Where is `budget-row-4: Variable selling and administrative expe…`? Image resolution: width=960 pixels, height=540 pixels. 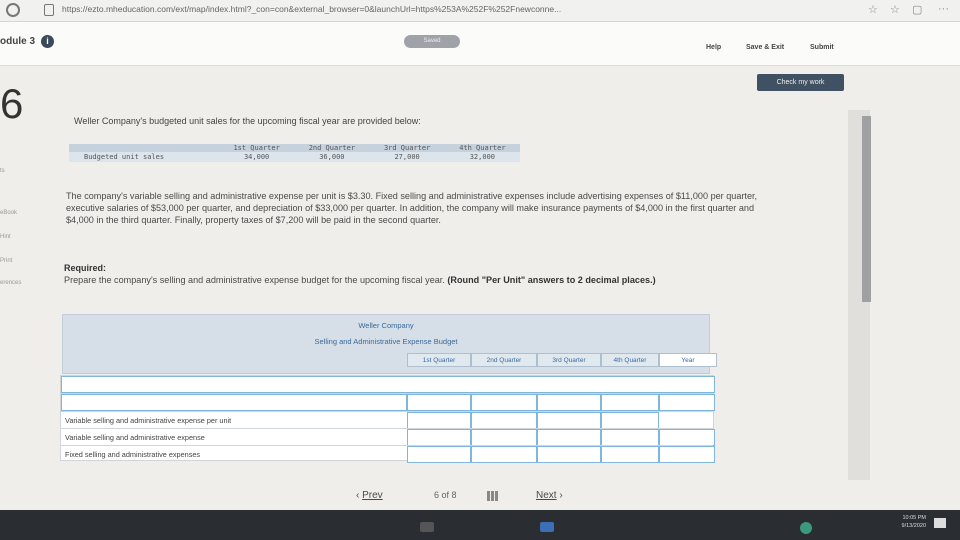
budget-row-4: Variable selling and administrative expe… is located at coordinates (388, 437).